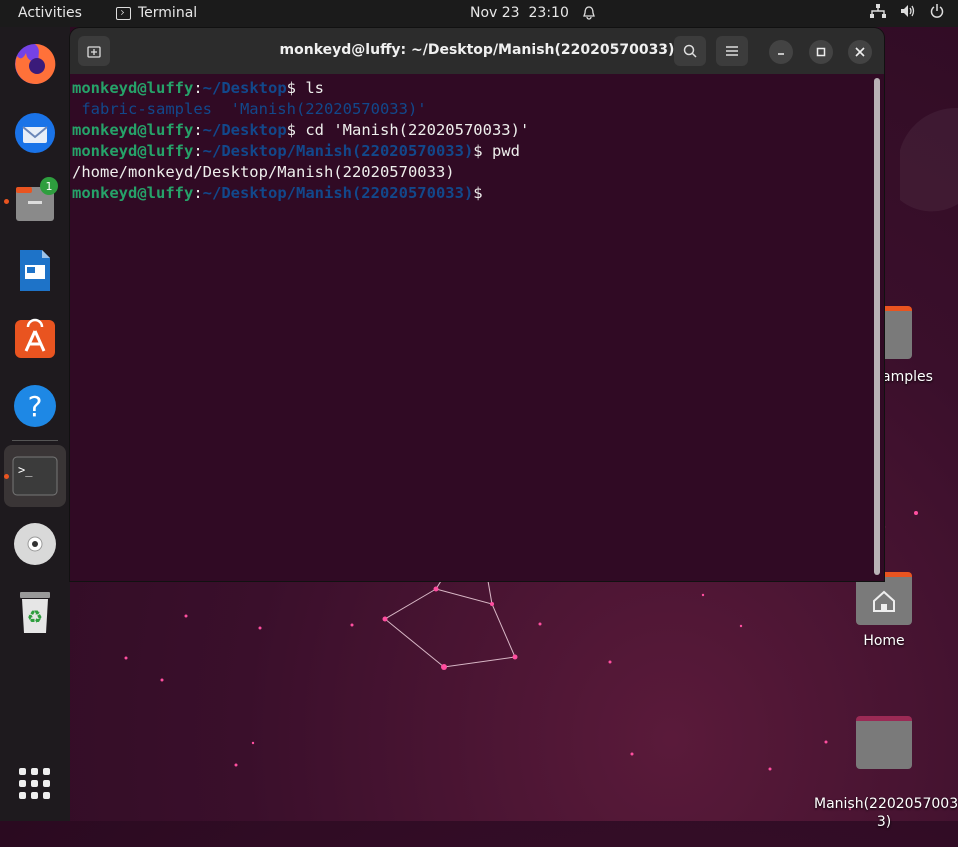  What do you see at coordinates (35, 544) in the screenshot?
I see `dvd-icon` at bounding box center [35, 544].